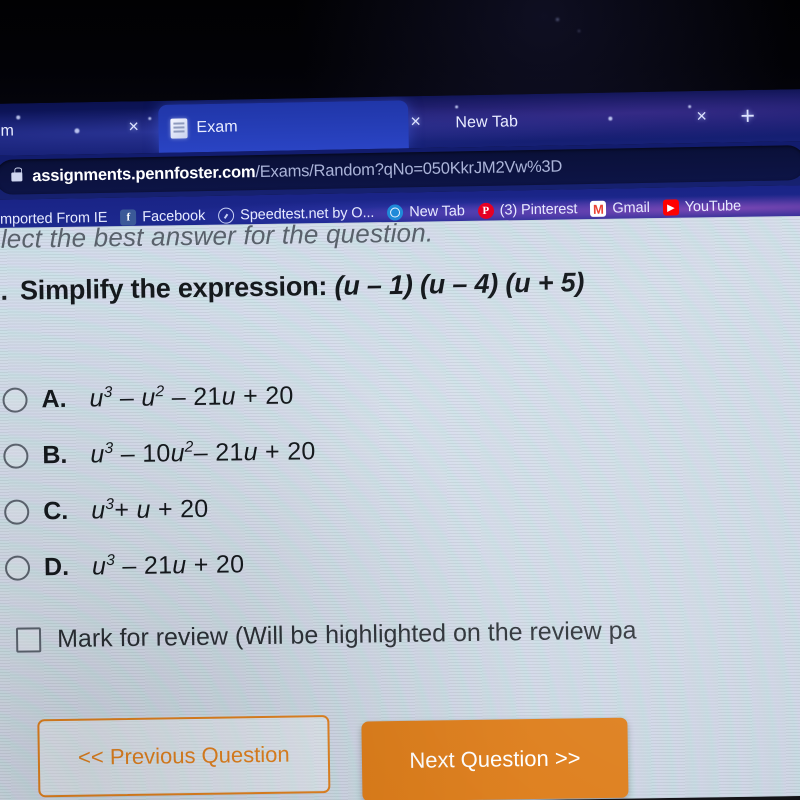 This screenshot has height=800, width=800. Describe the element at coordinates (670, 207) in the screenshot. I see `youtube-icon: ▶` at that location.